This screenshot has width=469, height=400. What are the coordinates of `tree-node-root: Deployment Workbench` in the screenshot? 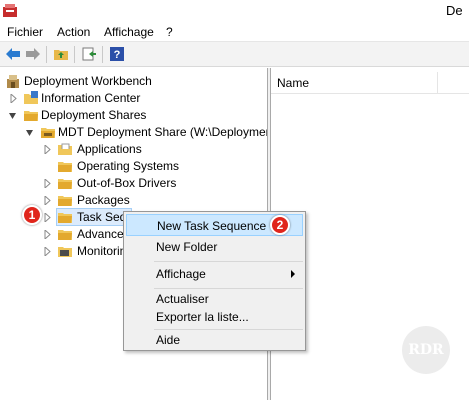 It's located at (133, 81).